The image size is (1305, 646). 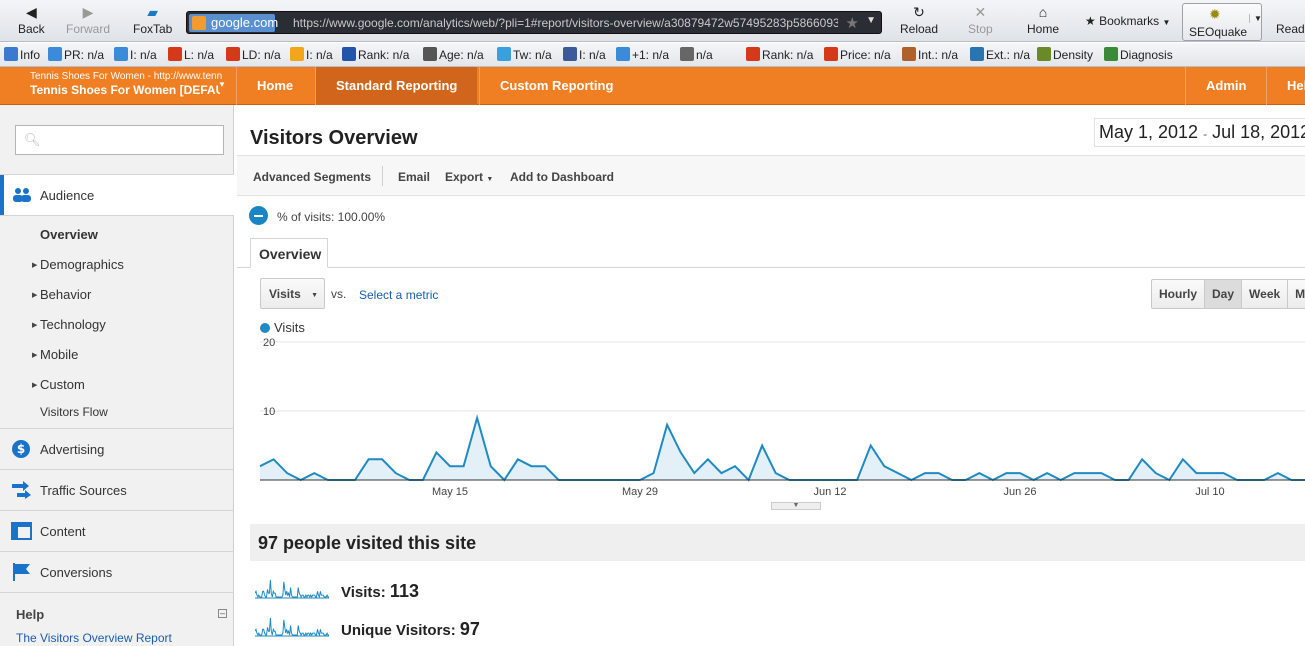 What do you see at coordinates (469, 177) in the screenshot?
I see `export-button: Export ▼` at bounding box center [469, 177].